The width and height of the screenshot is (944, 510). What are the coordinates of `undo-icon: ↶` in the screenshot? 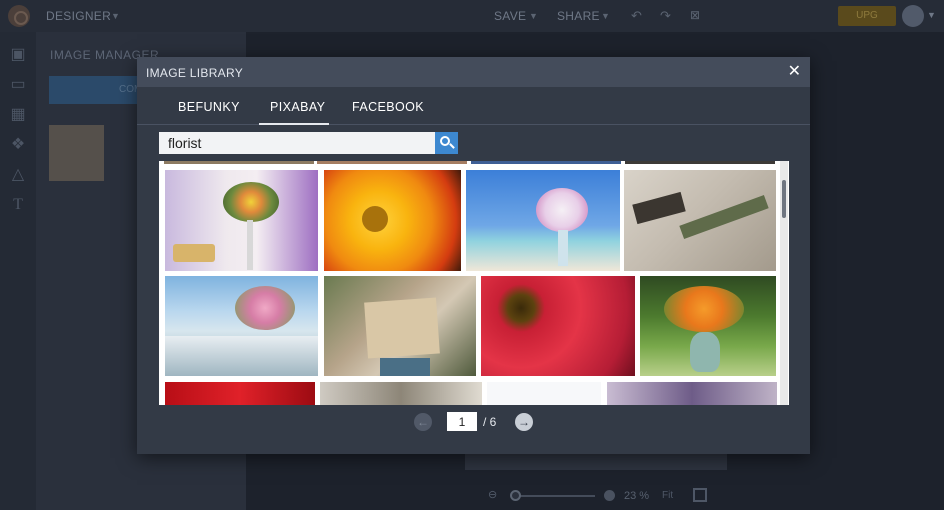 It's located at (636, 16).